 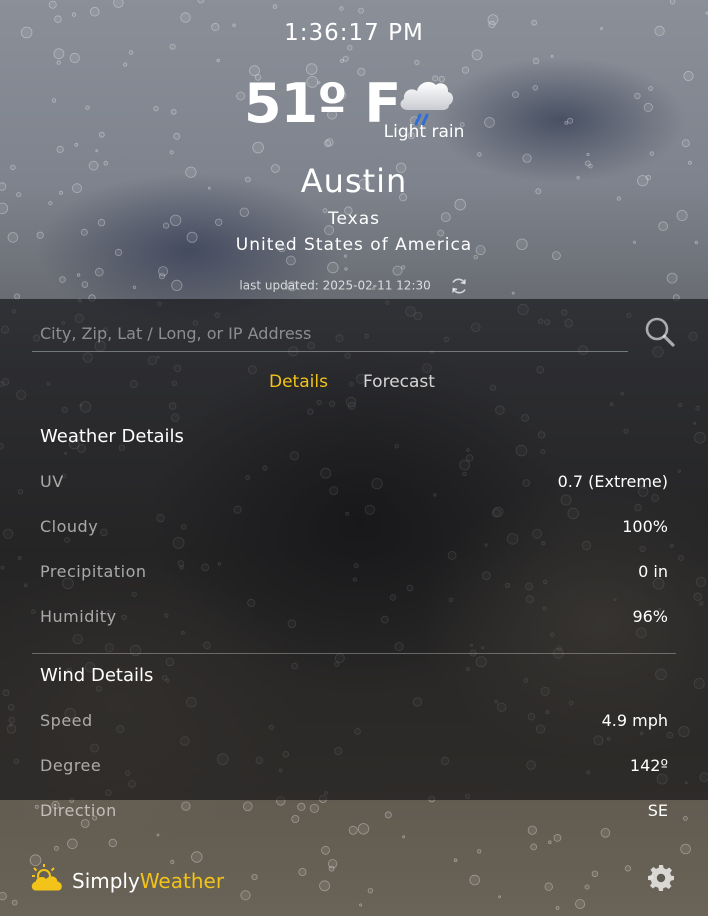 I want to click on humidity-value: 96%, so click(x=650, y=616).